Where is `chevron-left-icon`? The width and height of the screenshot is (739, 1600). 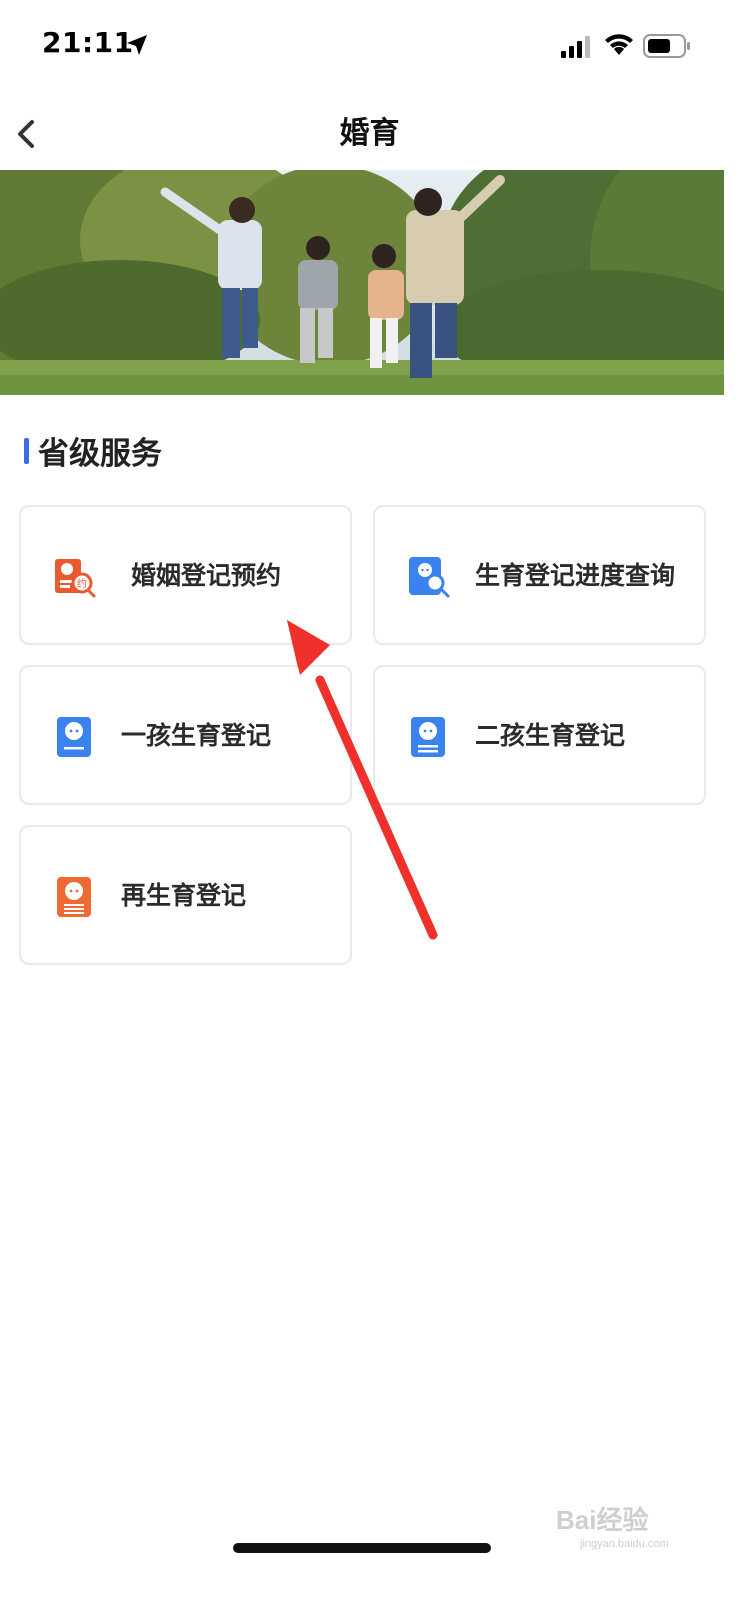
chevron-left-icon is located at coordinates (26, 134).